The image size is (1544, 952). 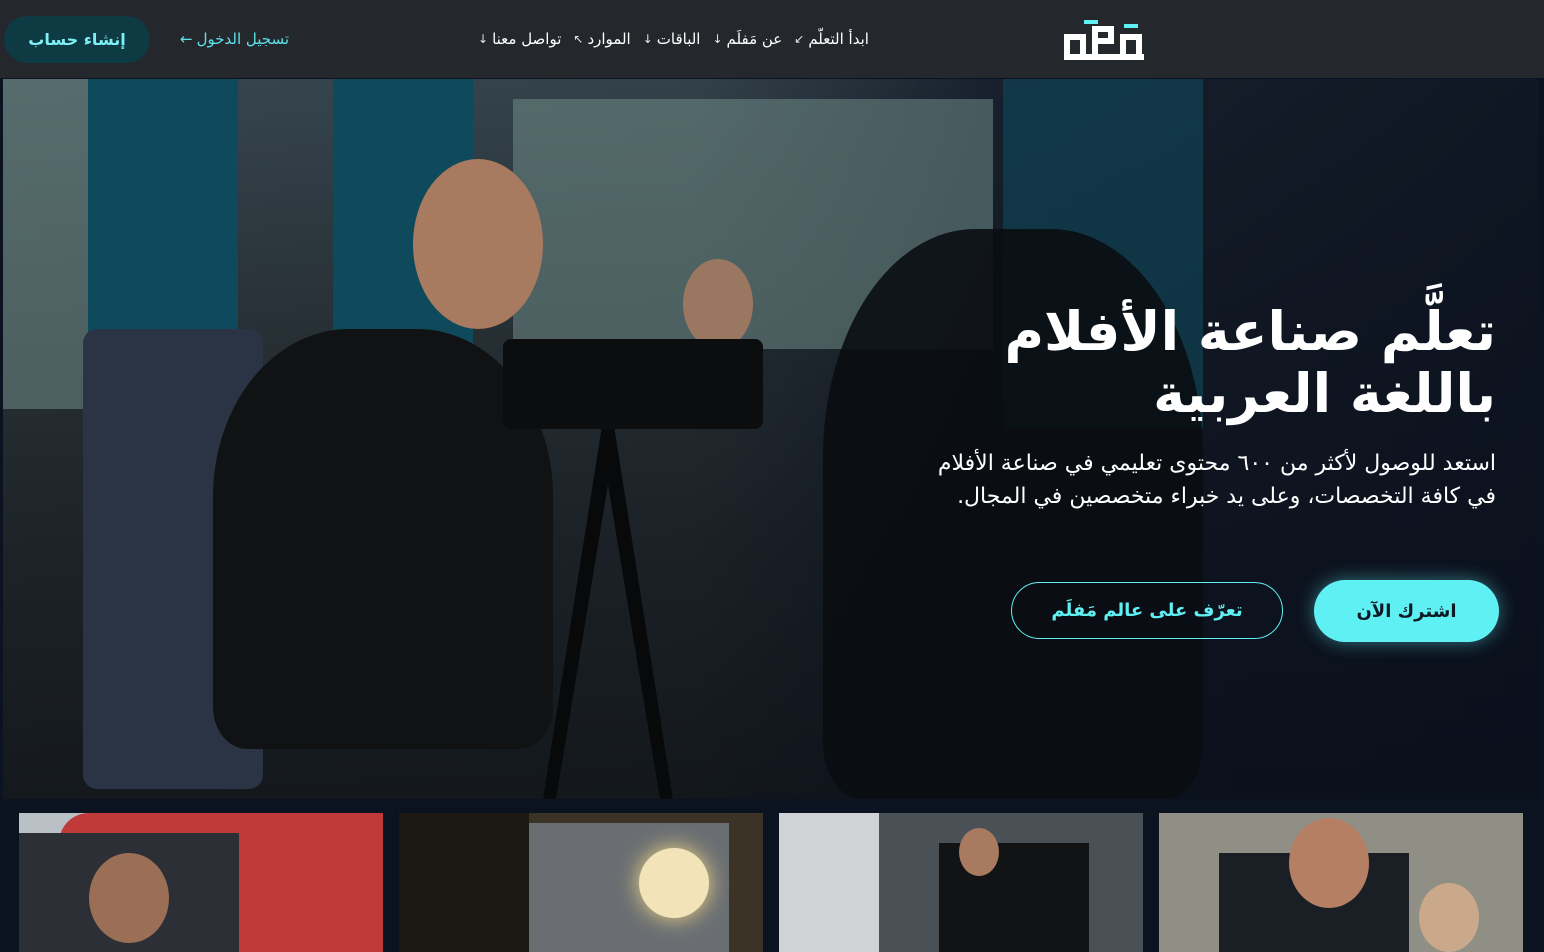 I want to click on nav-item-contact: تواصل معنا ↓, so click(x=519, y=39).